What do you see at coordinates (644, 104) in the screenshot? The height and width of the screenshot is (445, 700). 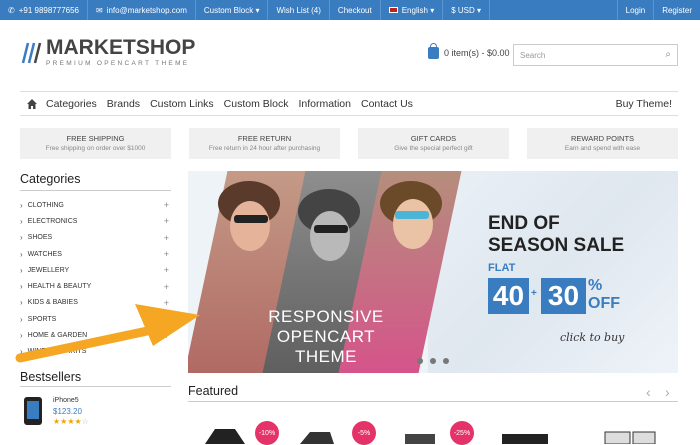 I see `buy-theme-link: Buy Theme!` at bounding box center [644, 104].